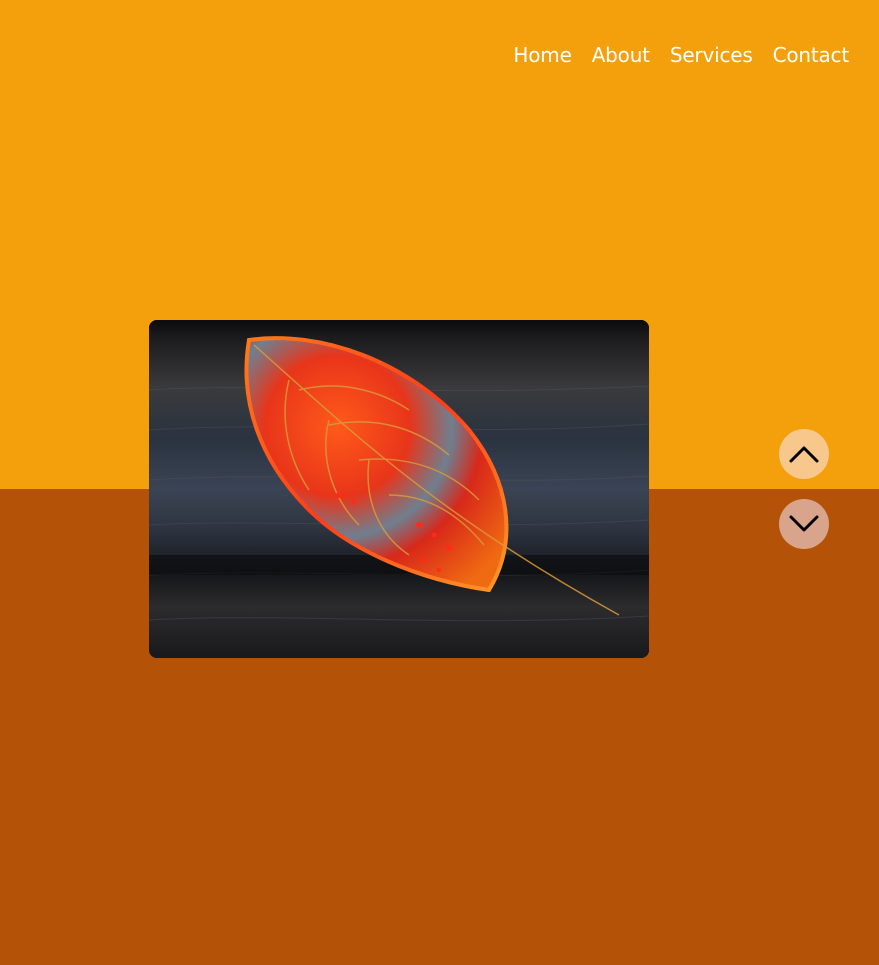  What do you see at coordinates (542, 55) in the screenshot?
I see `nav-home-link: Home` at bounding box center [542, 55].